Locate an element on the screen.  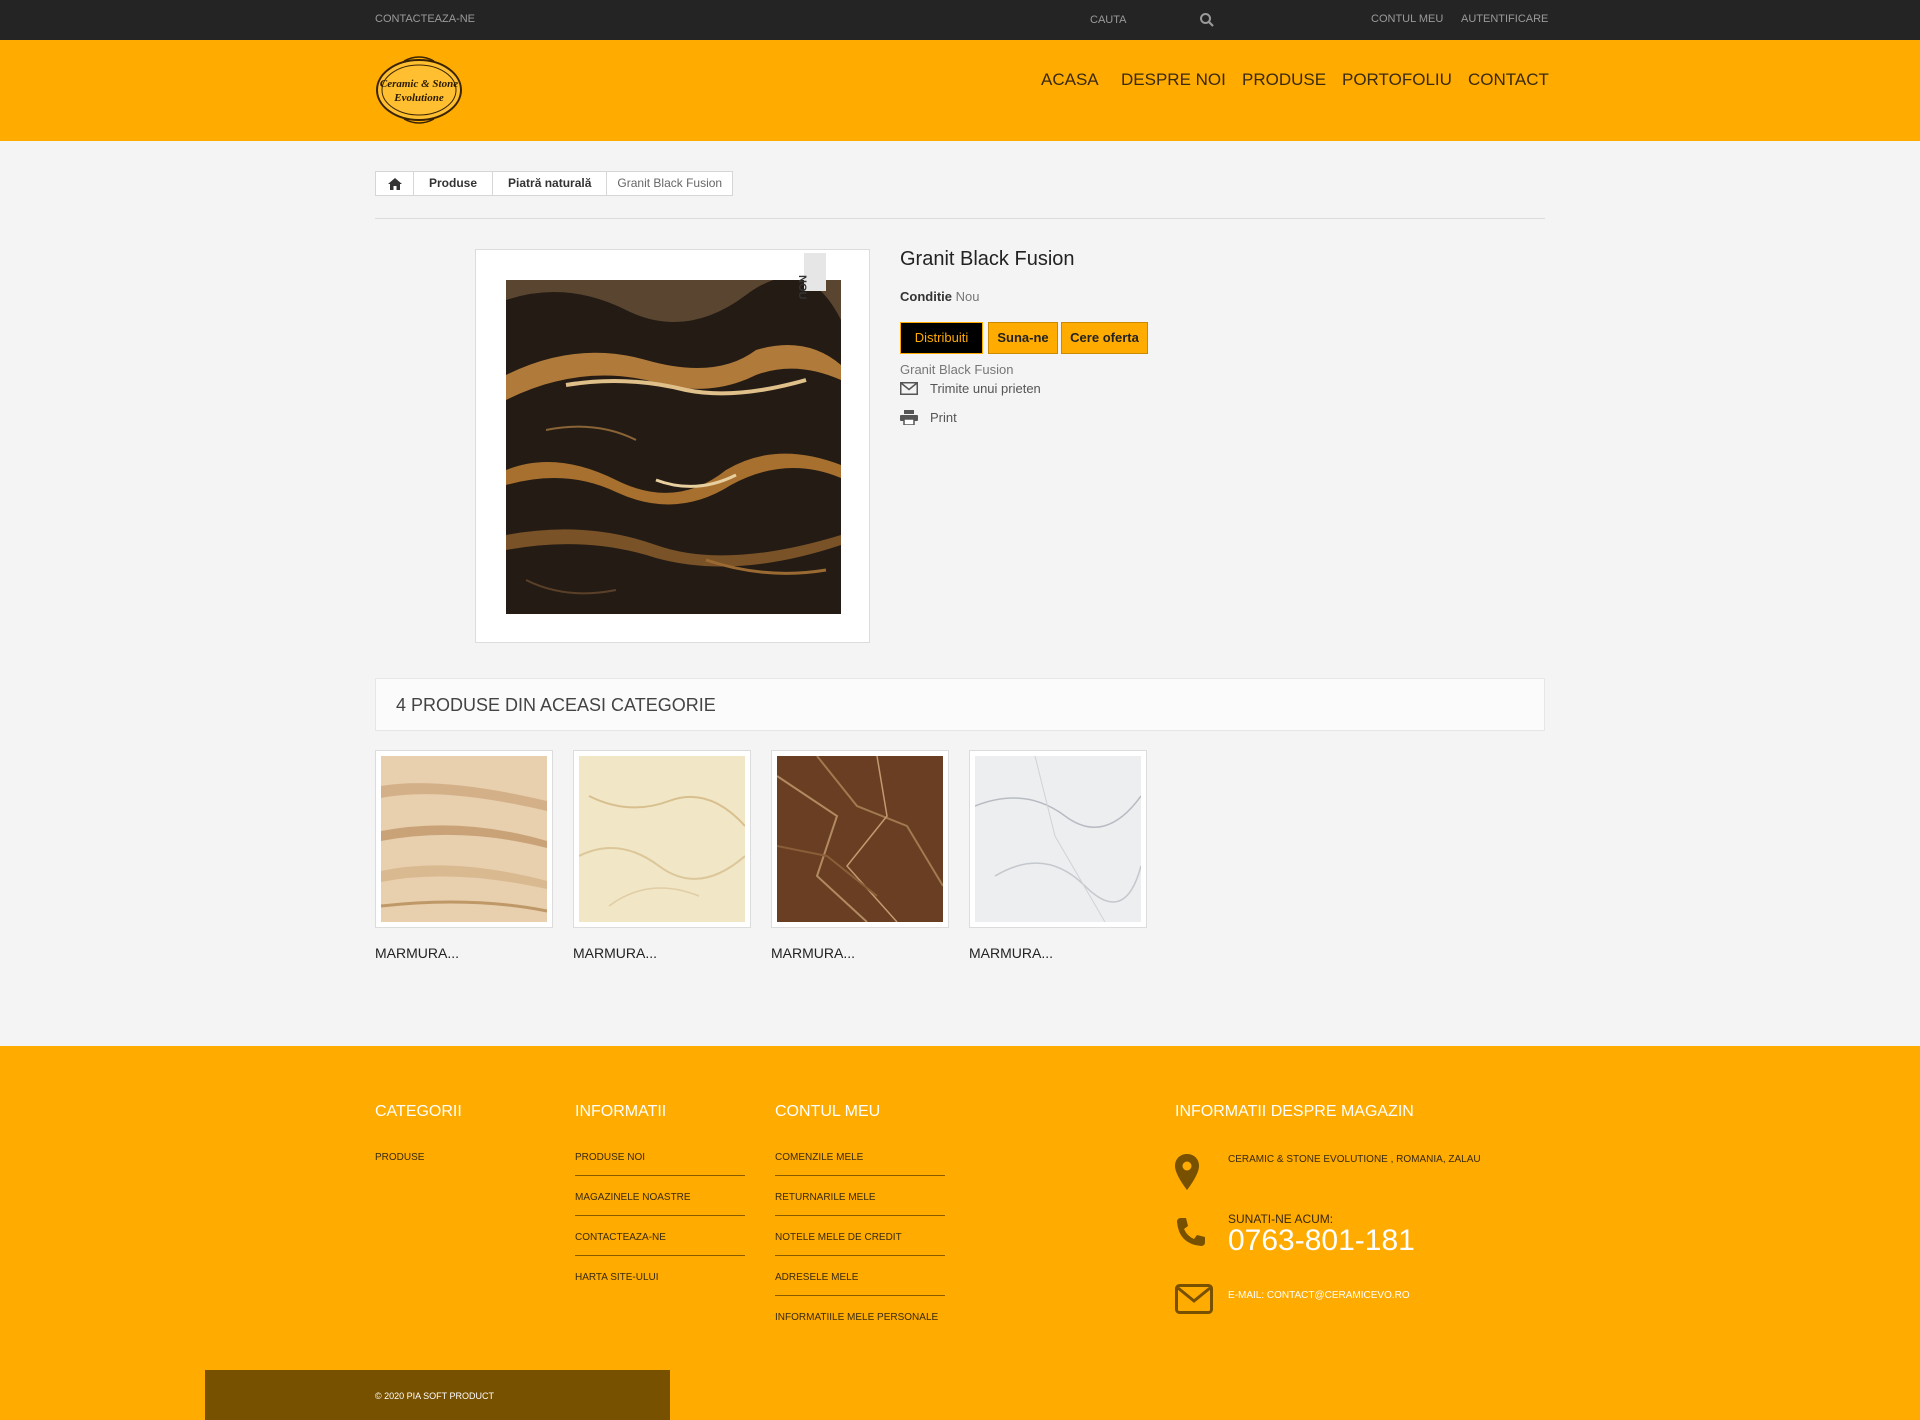
print-label: Print is located at coordinates (943, 417).